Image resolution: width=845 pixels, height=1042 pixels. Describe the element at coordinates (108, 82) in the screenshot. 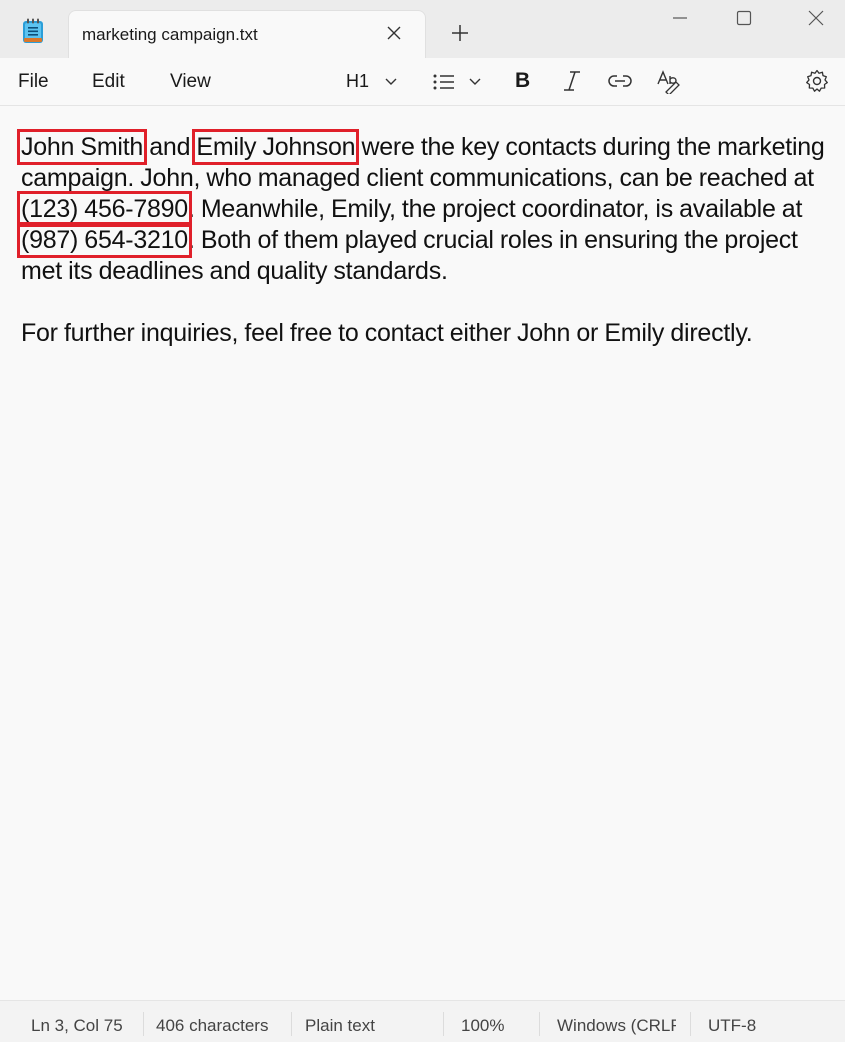

I see `menu-edit: Edit` at that location.